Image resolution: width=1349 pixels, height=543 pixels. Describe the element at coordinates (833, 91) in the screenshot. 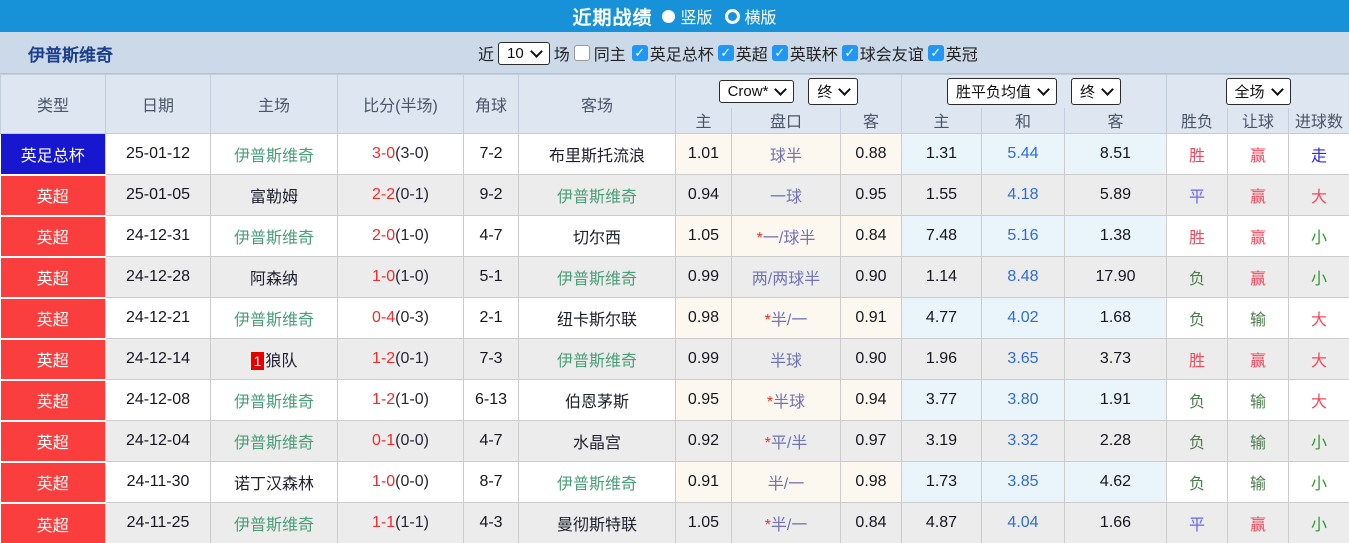

I see `odds-time-select: 终` at that location.